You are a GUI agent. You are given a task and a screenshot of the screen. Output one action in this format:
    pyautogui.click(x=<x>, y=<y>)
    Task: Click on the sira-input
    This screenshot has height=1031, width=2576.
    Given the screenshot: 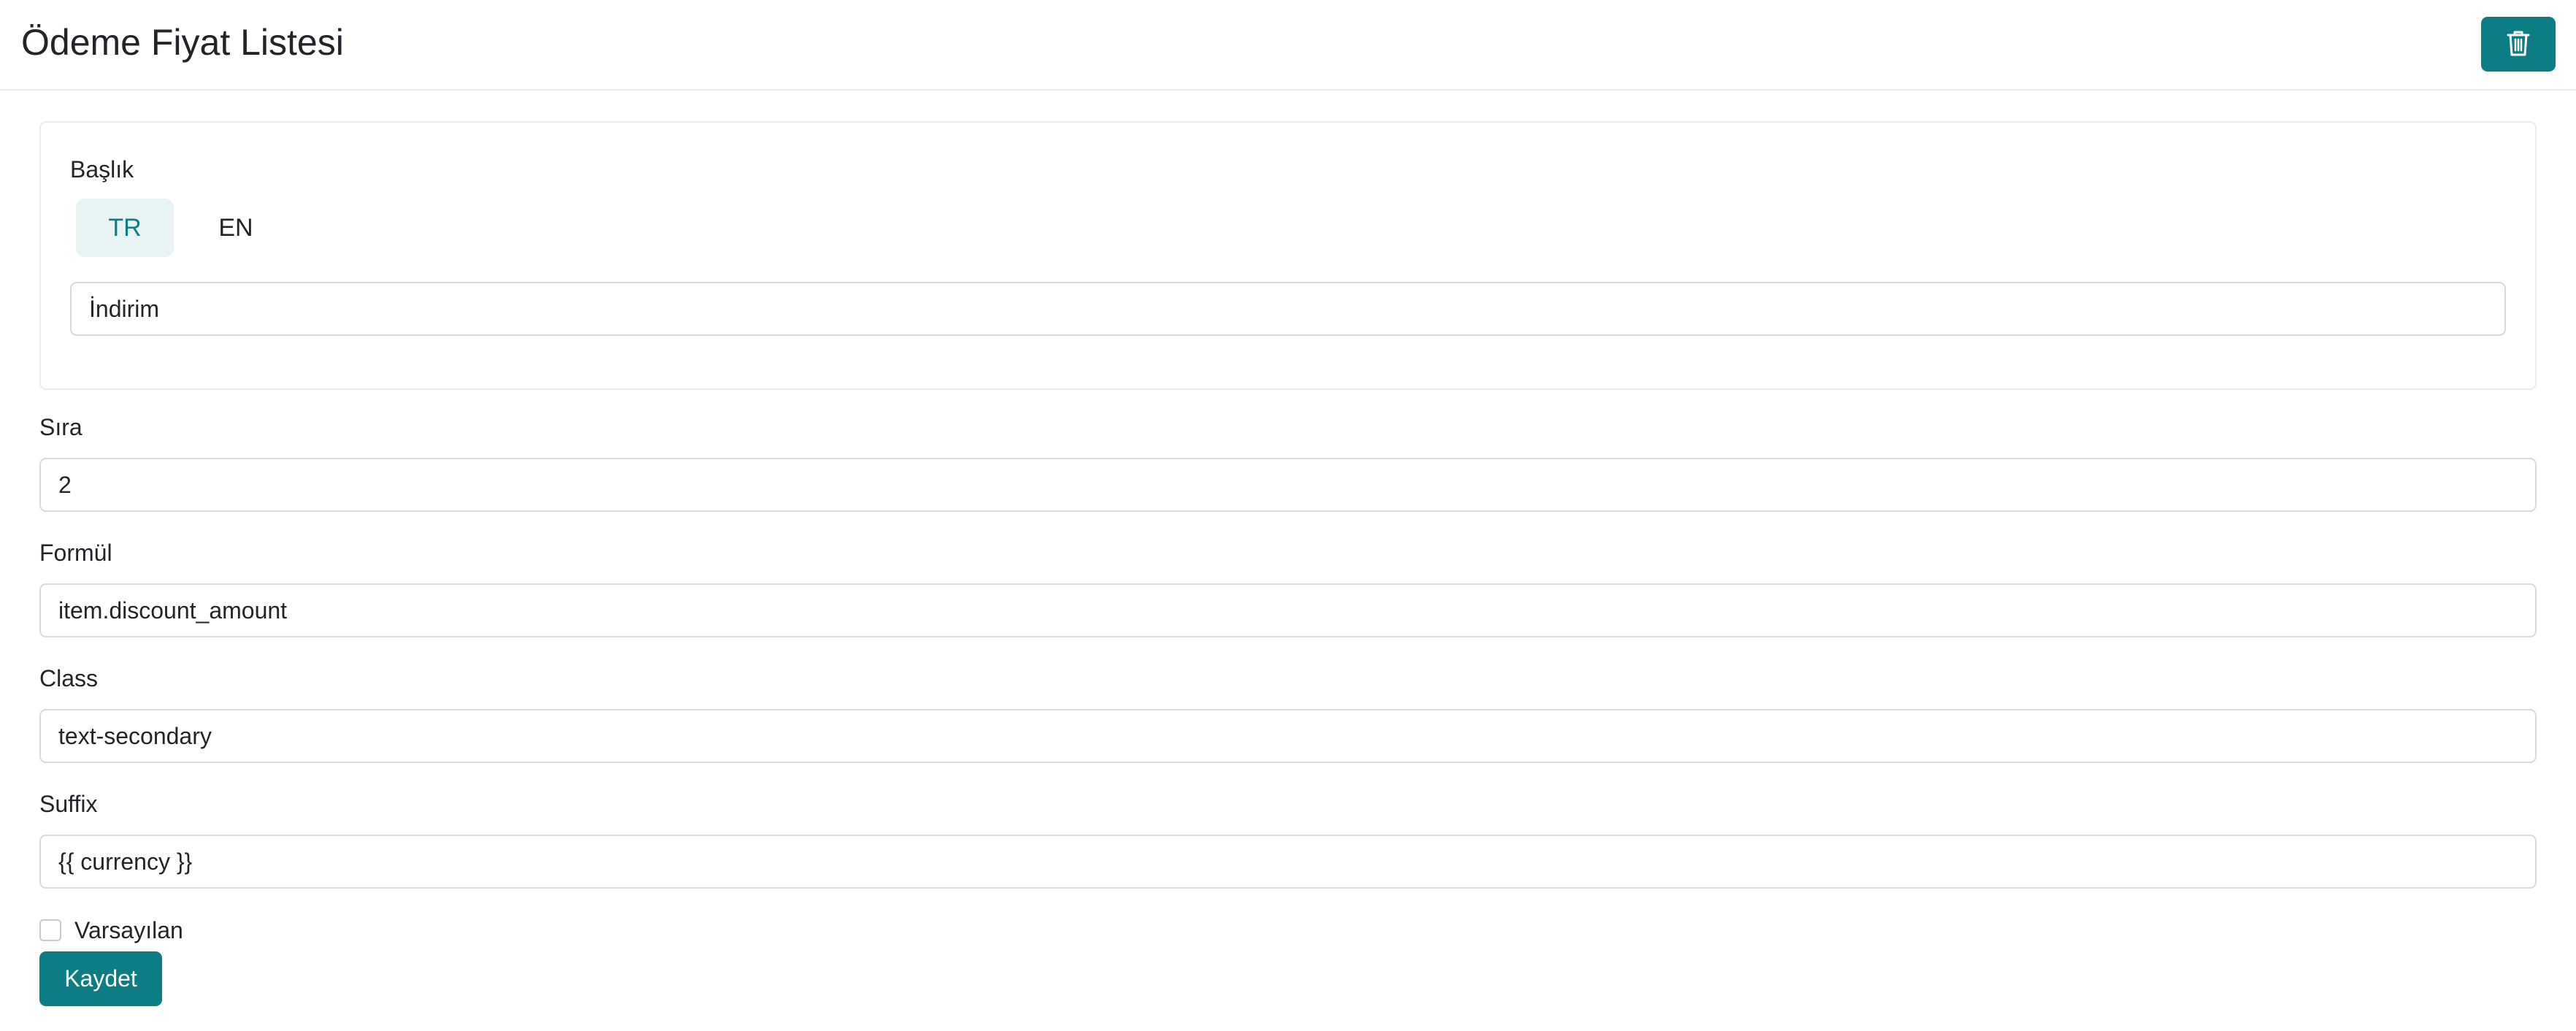 What is the action you would take?
    pyautogui.click(x=1288, y=485)
    